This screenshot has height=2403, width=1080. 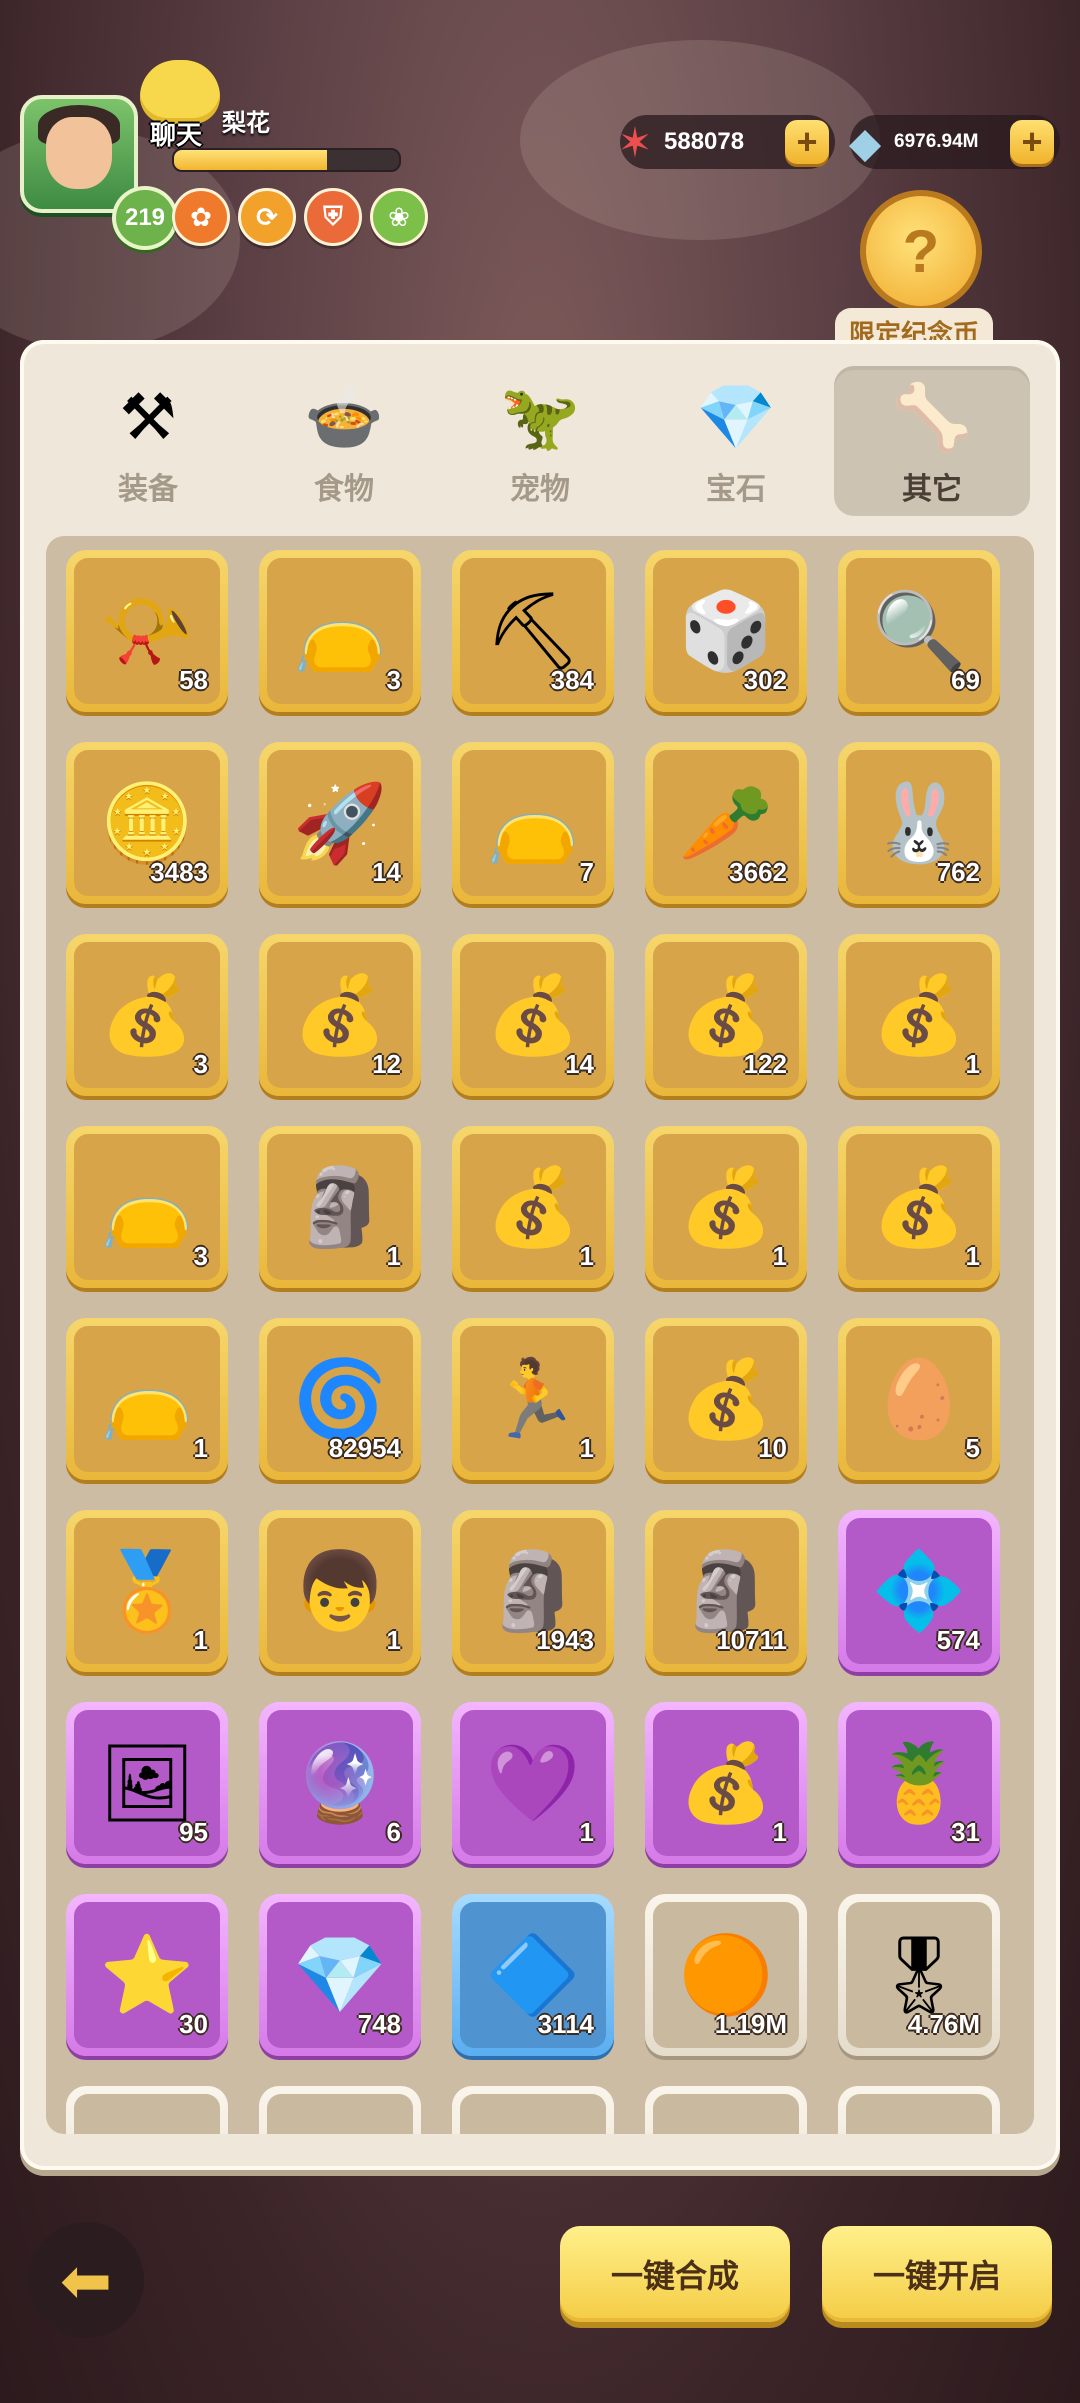 What do you see at coordinates (533, 631) in the screenshot?
I see `item-slot: ⛏ 384` at bounding box center [533, 631].